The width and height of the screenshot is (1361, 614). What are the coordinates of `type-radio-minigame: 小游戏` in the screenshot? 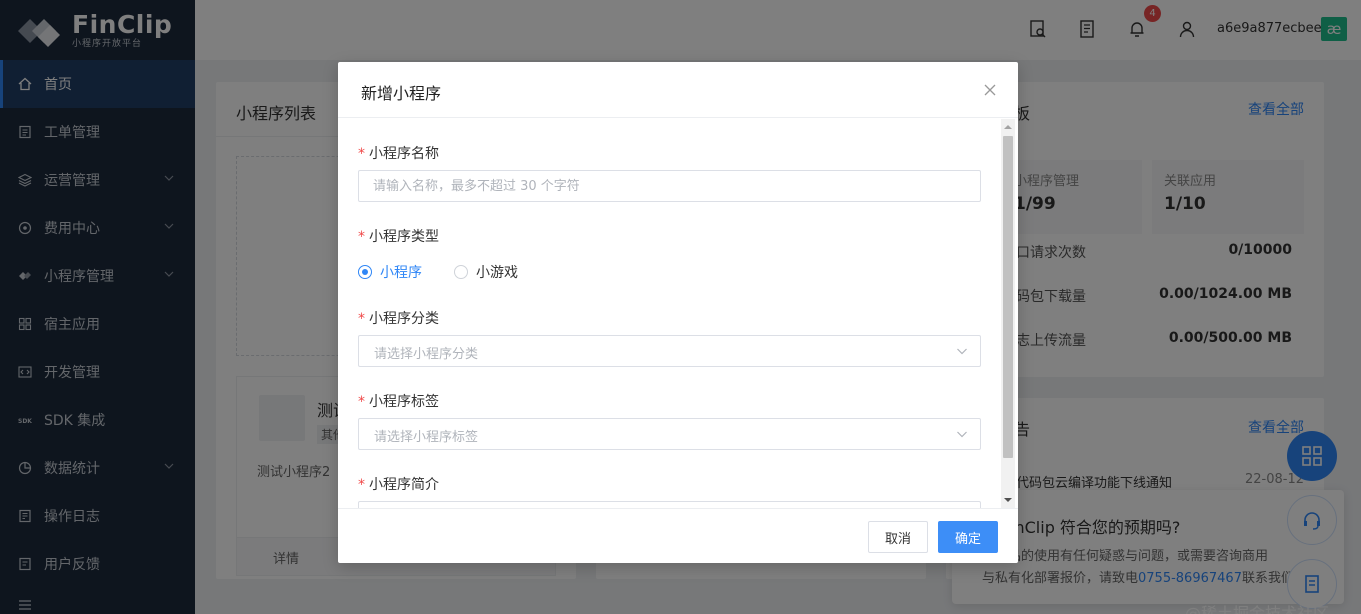 It's located at (486, 272).